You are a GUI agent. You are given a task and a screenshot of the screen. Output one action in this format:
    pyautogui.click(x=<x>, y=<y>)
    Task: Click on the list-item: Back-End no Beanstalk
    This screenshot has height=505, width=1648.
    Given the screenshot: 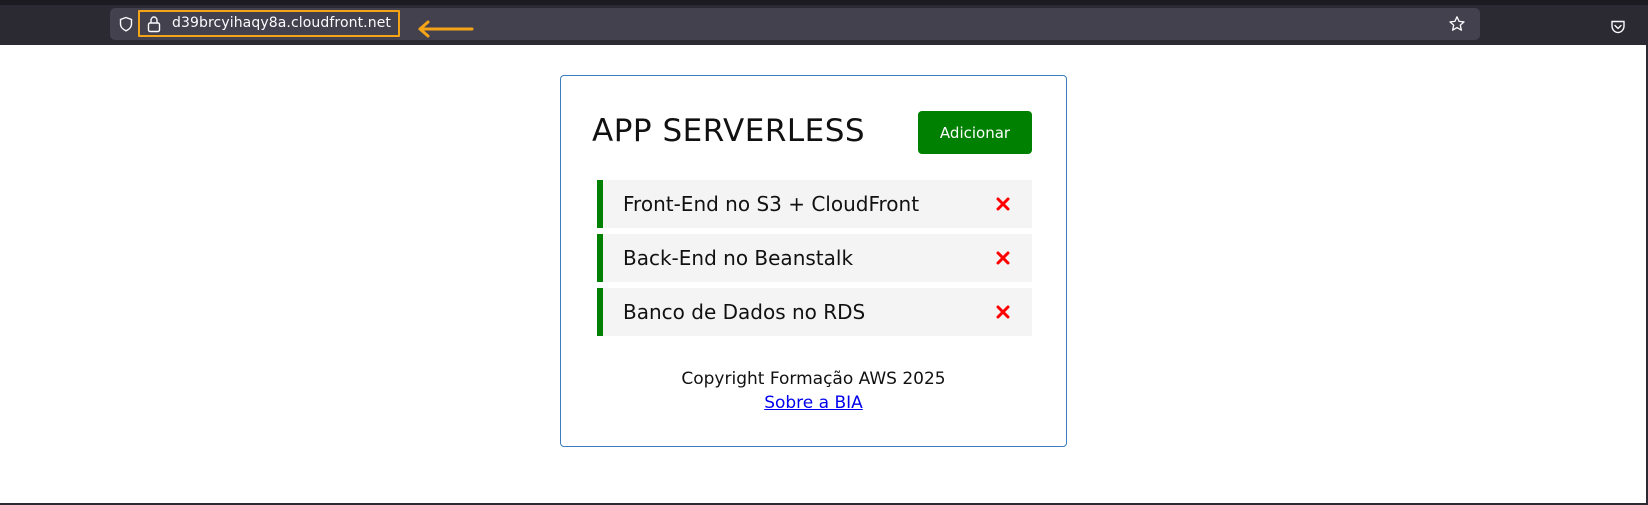 What is the action you would take?
    pyautogui.click(x=814, y=258)
    